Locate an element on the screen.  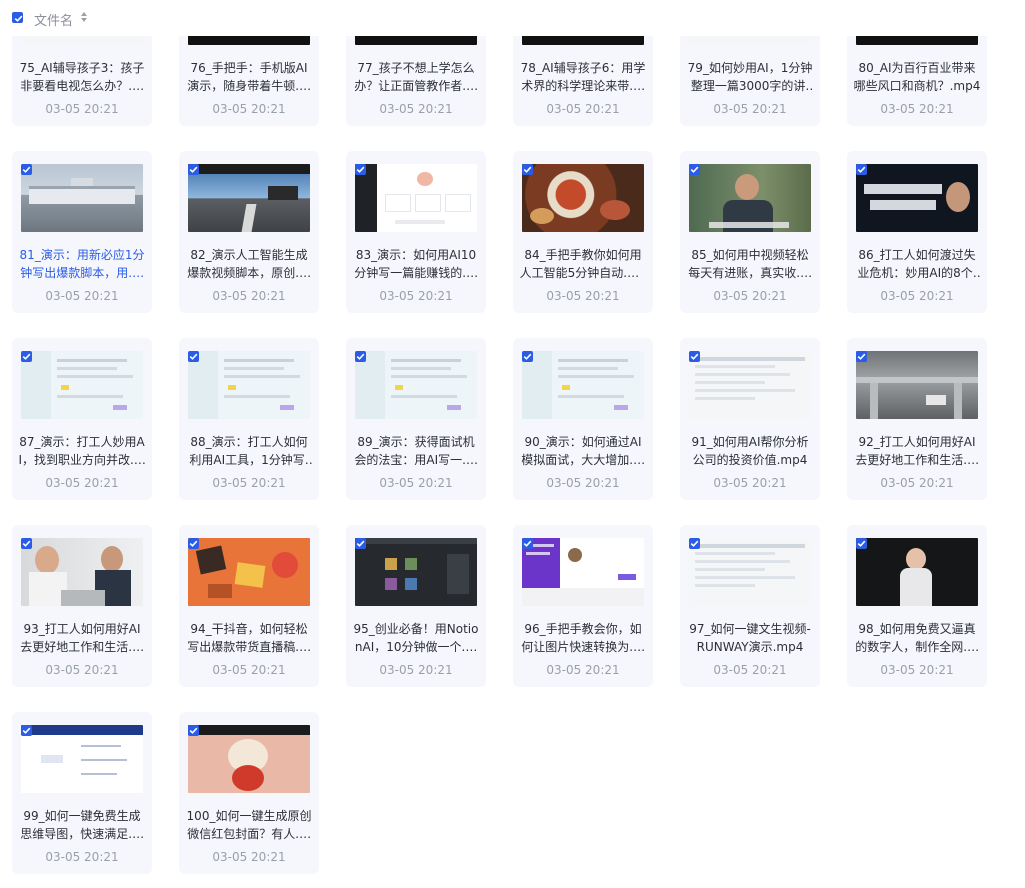
file-name: 78_AI辅导孩子6：用学术界的科学理论来带.mp4 is located at coordinates (583, 77).